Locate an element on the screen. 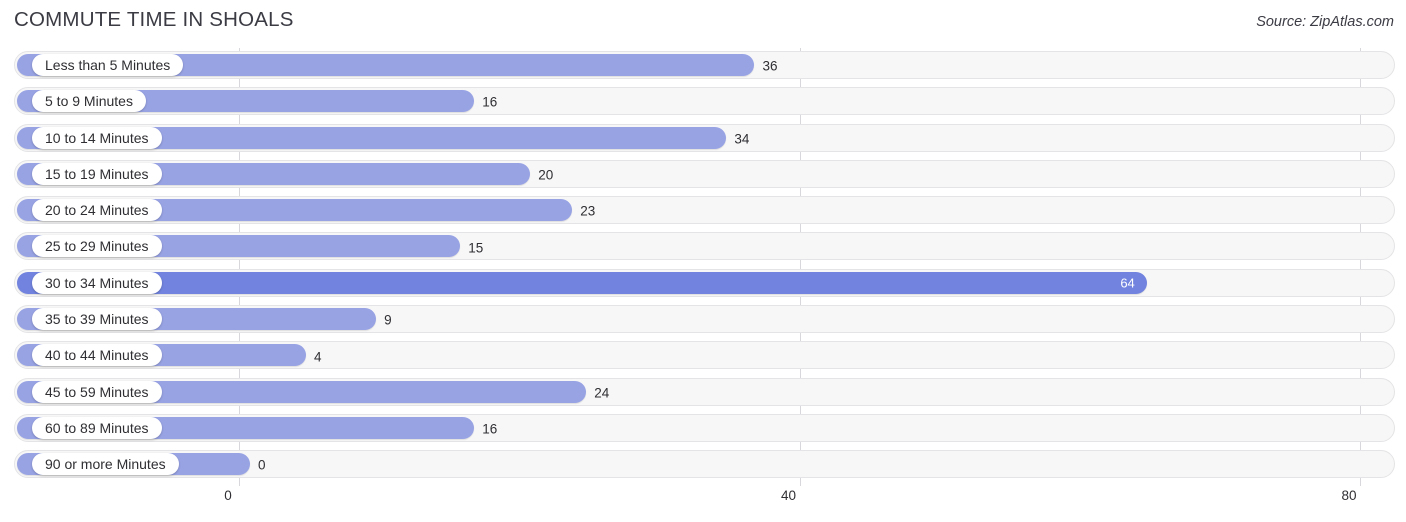 This screenshot has height=522, width=1406. bar-row: 34 10 to 14 Minutes is located at coordinates (703, 139).